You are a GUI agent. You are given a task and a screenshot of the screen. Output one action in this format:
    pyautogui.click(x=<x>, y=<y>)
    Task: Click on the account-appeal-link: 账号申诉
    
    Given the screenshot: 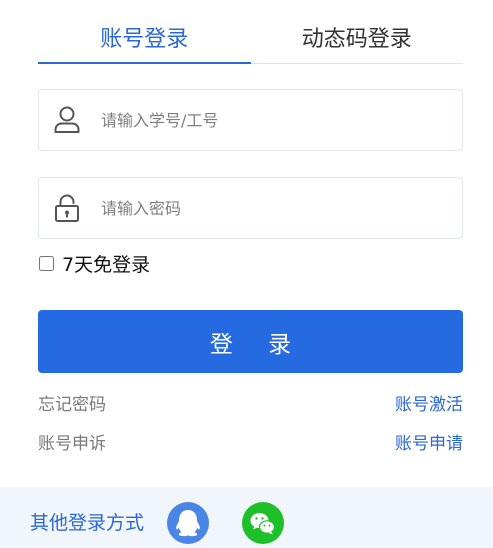 What is the action you would take?
    pyautogui.click(x=72, y=444)
    